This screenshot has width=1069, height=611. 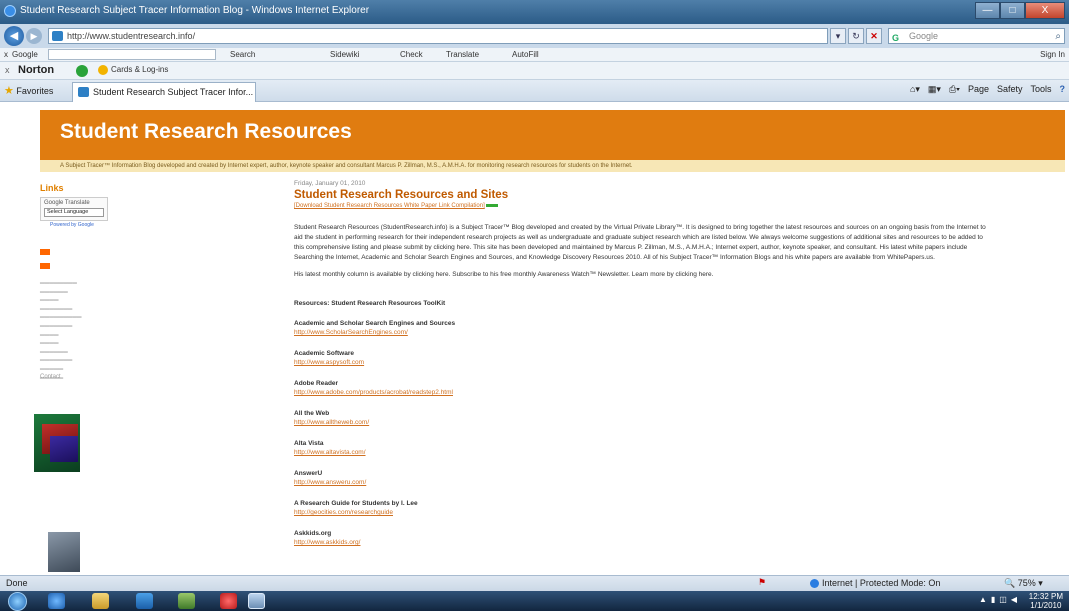 What do you see at coordinates (316, 383) in the screenshot?
I see `resource-name: Adobe Reader` at bounding box center [316, 383].